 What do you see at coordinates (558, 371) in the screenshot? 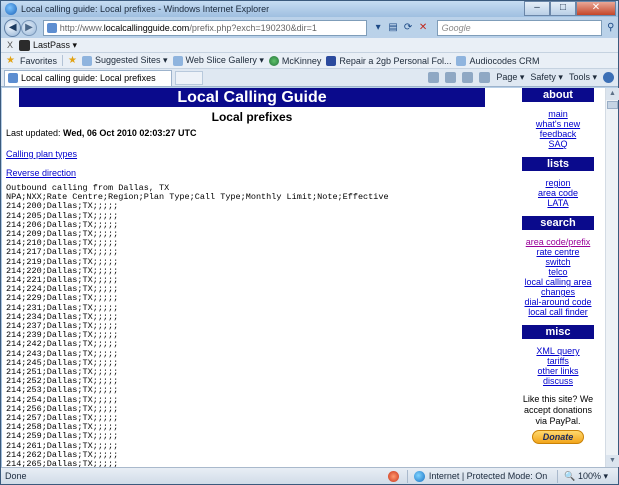
I see `other-links-link: other links` at bounding box center [558, 371].